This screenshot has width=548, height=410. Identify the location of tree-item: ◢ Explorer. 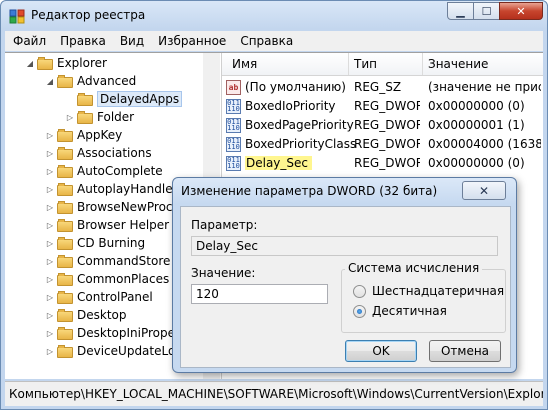
(66, 63).